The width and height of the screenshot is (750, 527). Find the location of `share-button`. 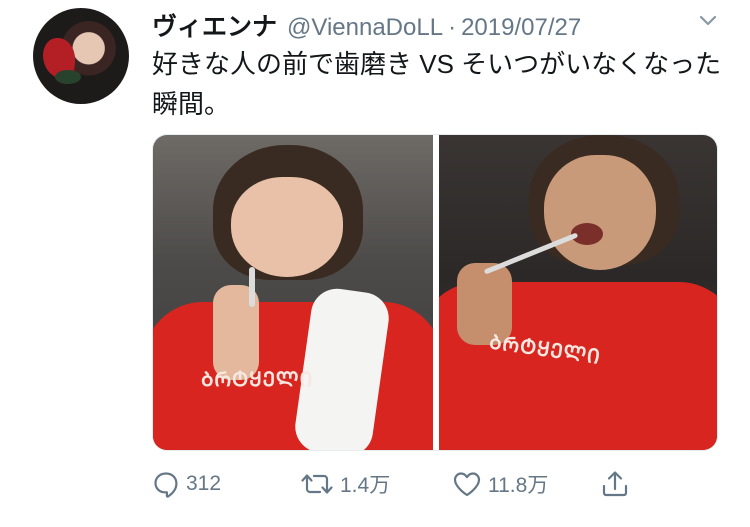

share-button is located at coordinates (615, 484).